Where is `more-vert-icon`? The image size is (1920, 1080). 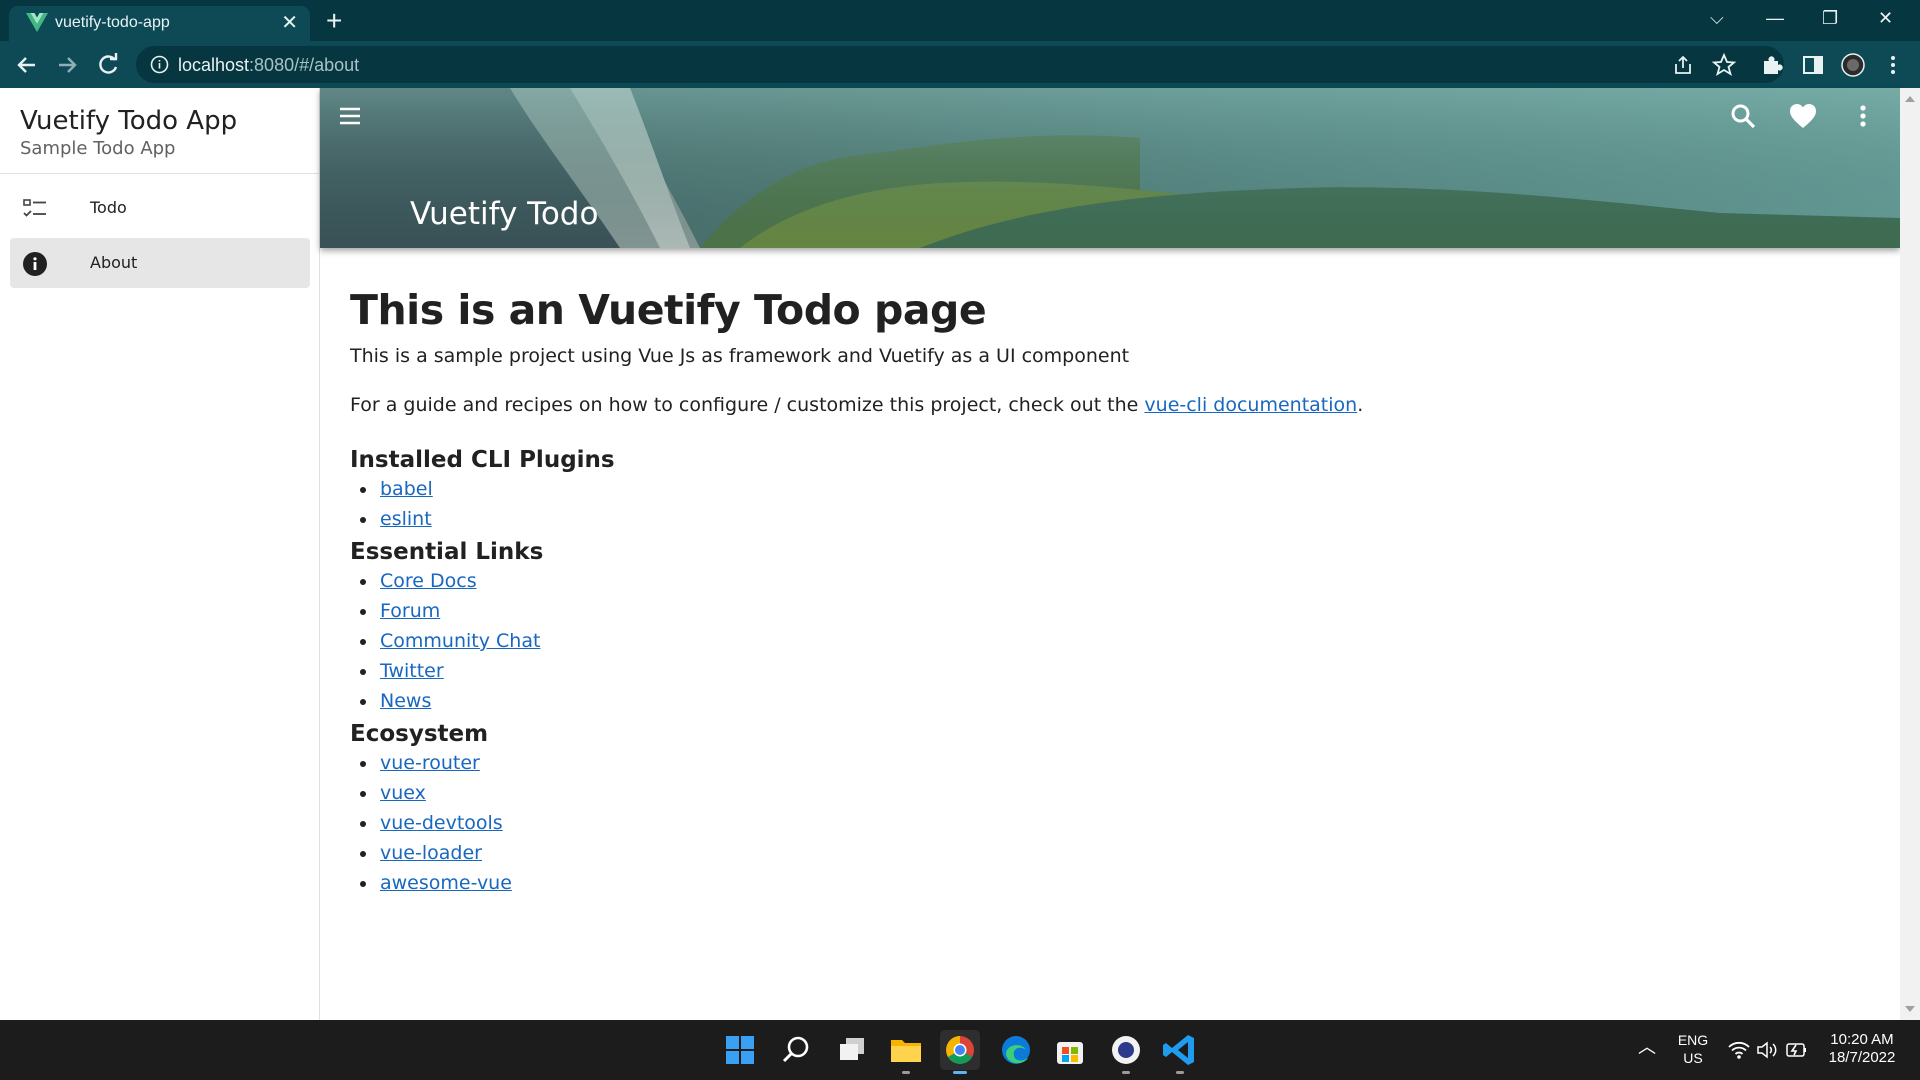
more-vert-icon is located at coordinates (1863, 116).